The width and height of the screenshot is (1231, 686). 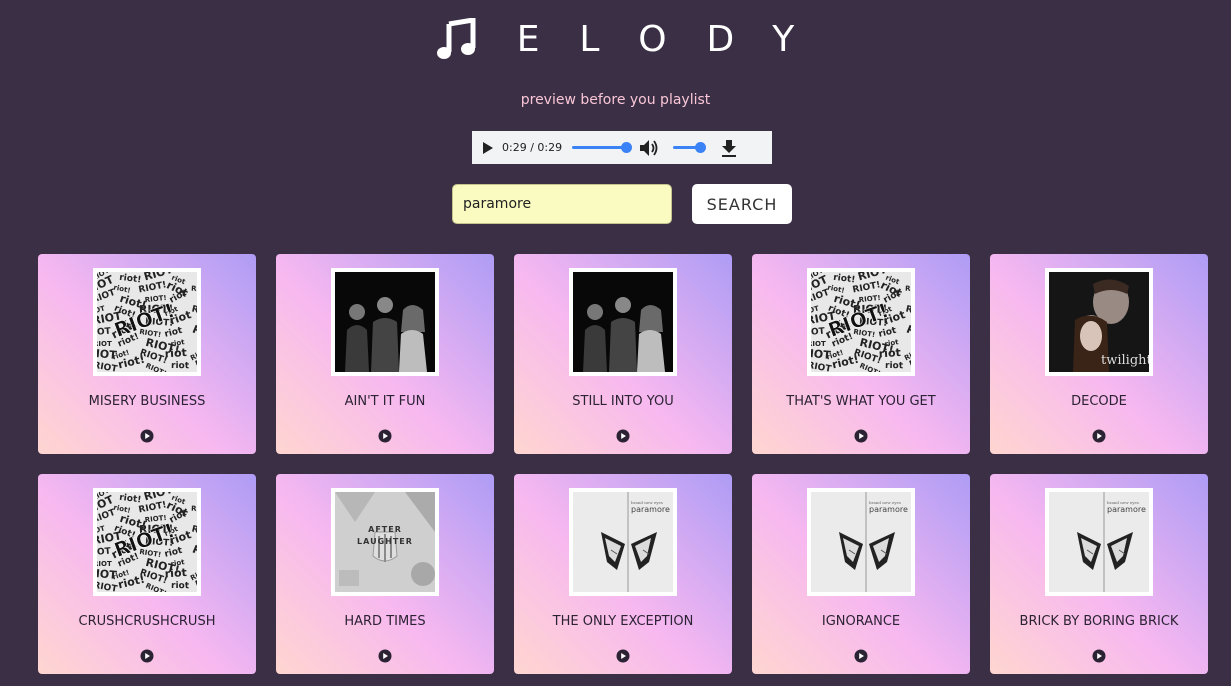 I want to click on volume-icon, so click(x=649, y=148).